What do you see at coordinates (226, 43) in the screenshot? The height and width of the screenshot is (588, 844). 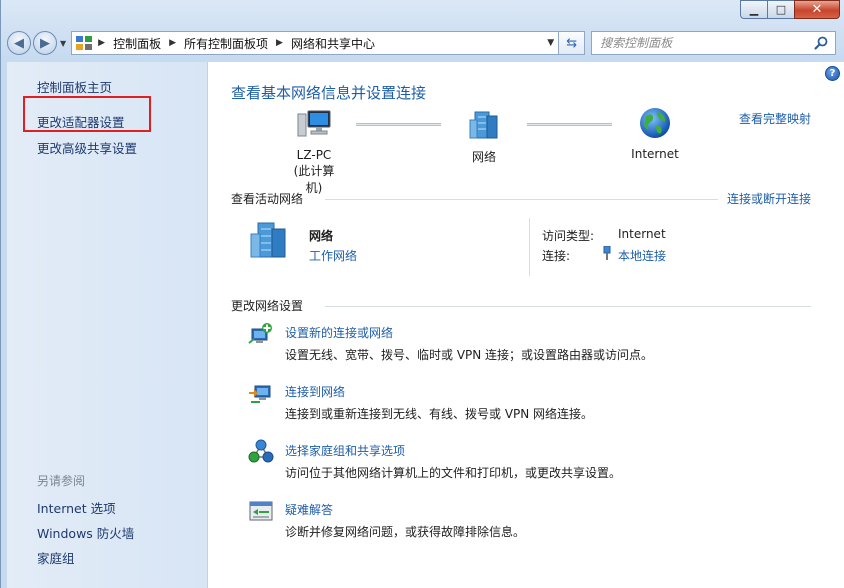 I see `breadcrumb-all-items: 所有控制面板项` at bounding box center [226, 43].